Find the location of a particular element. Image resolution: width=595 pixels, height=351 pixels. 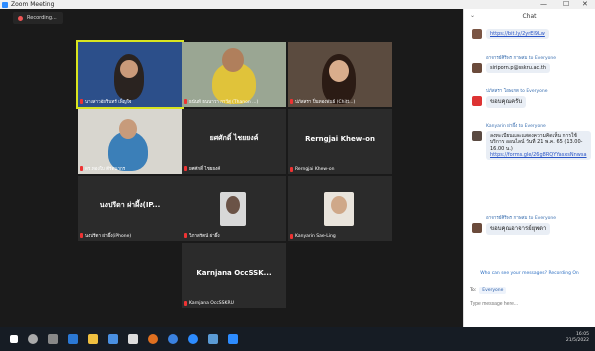

windows-taskbar: 16:05 21/5/2022 is located at coordinates (297, 339).